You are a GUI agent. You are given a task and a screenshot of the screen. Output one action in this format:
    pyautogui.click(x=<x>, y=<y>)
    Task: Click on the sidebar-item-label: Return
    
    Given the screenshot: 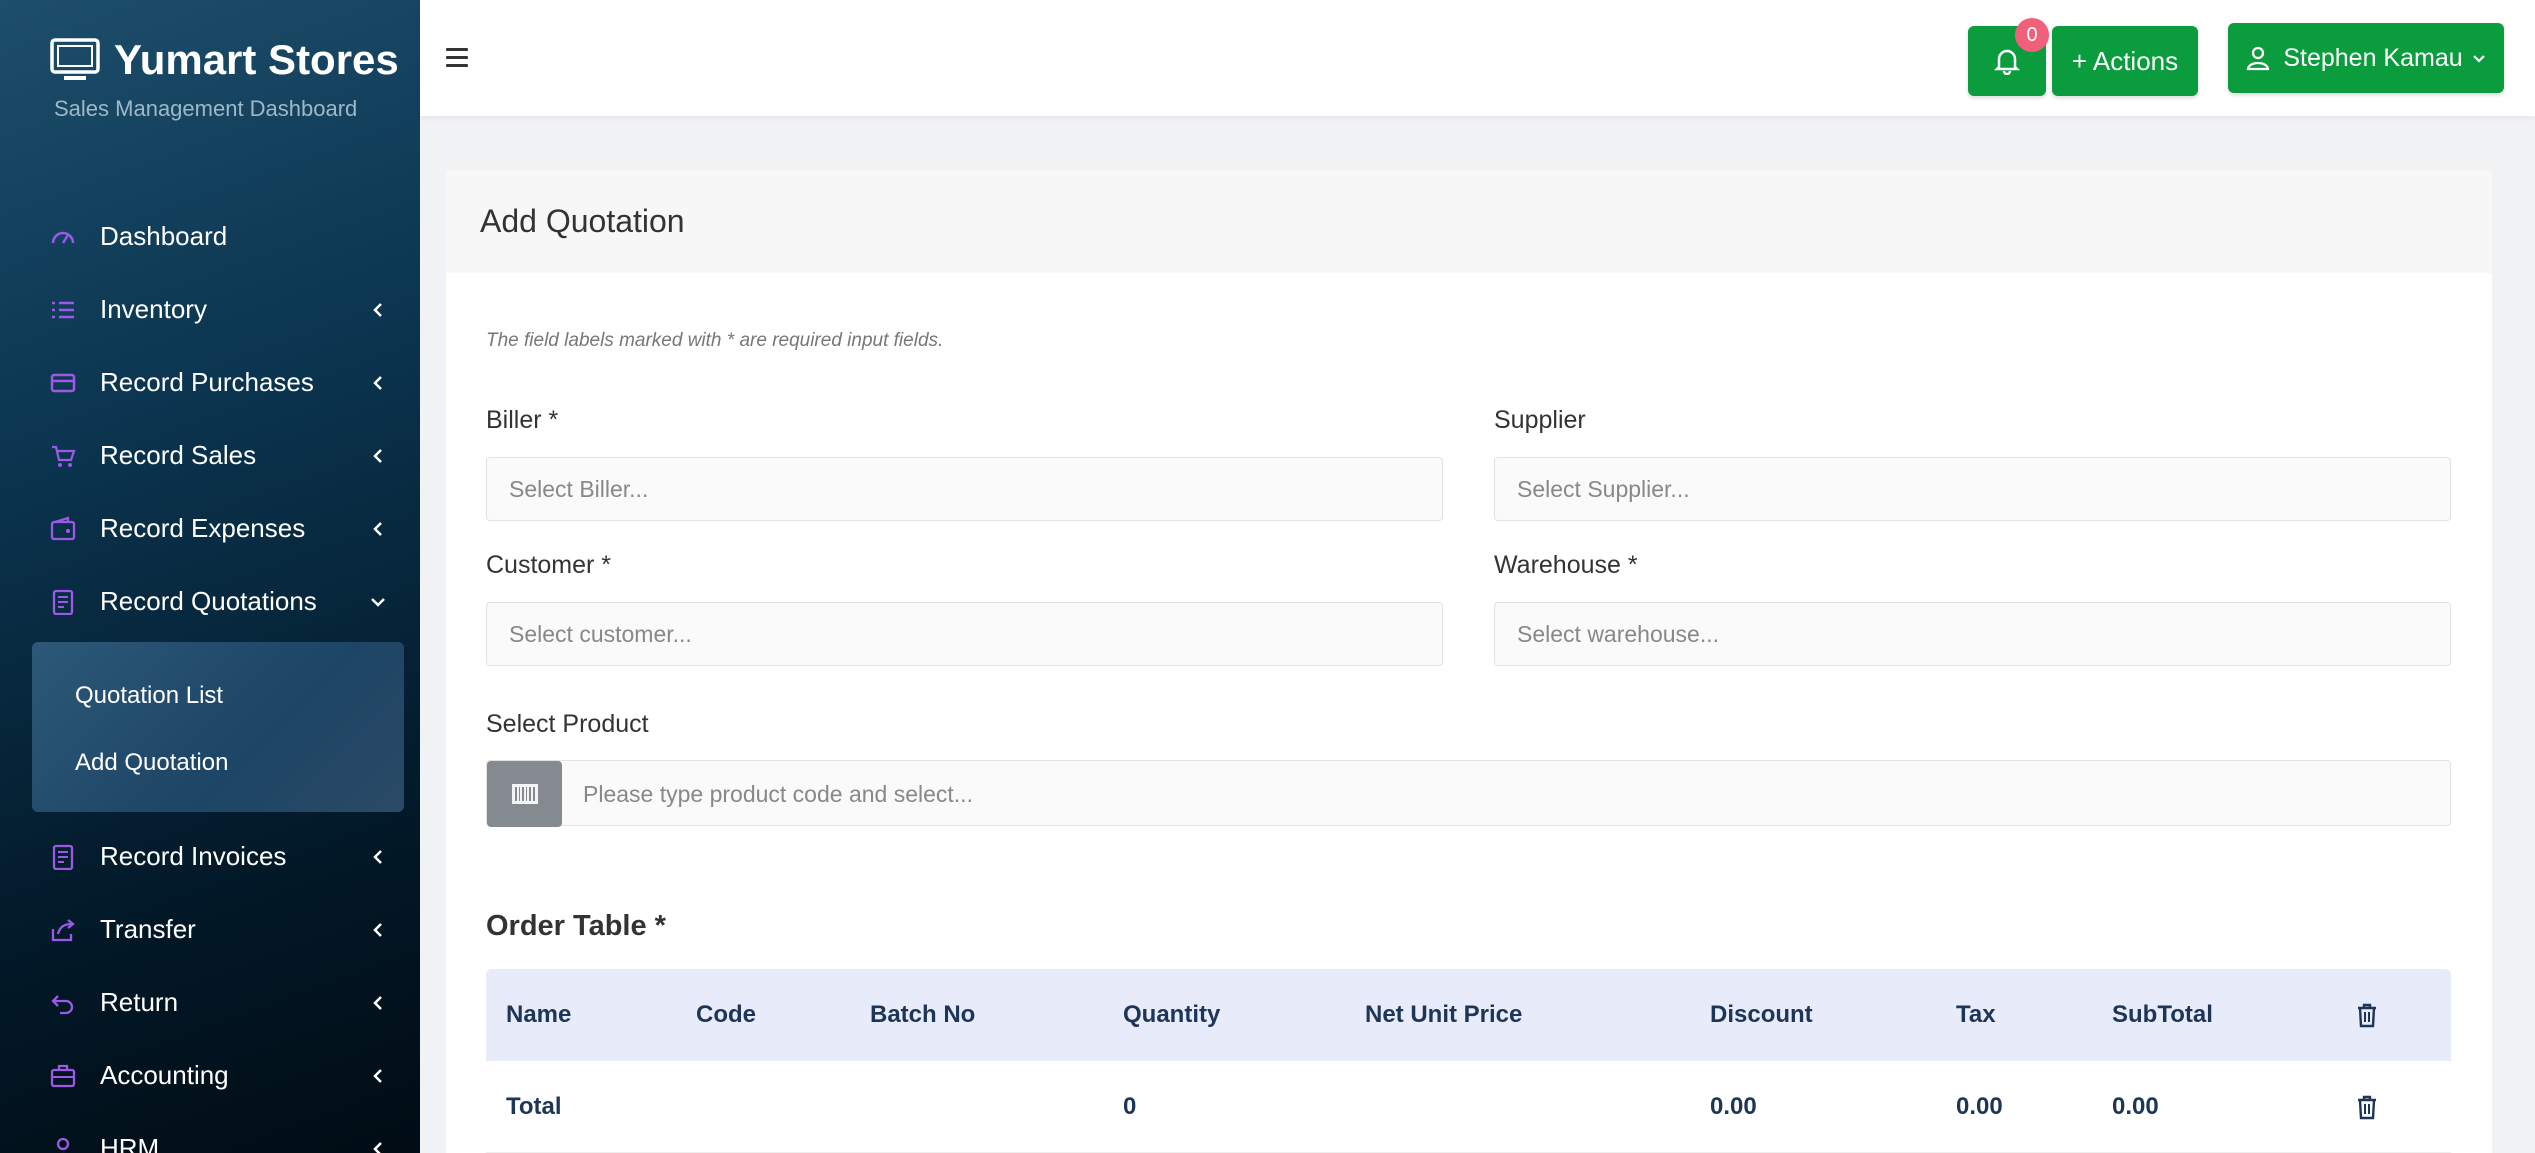 What is the action you would take?
    pyautogui.click(x=139, y=1002)
    